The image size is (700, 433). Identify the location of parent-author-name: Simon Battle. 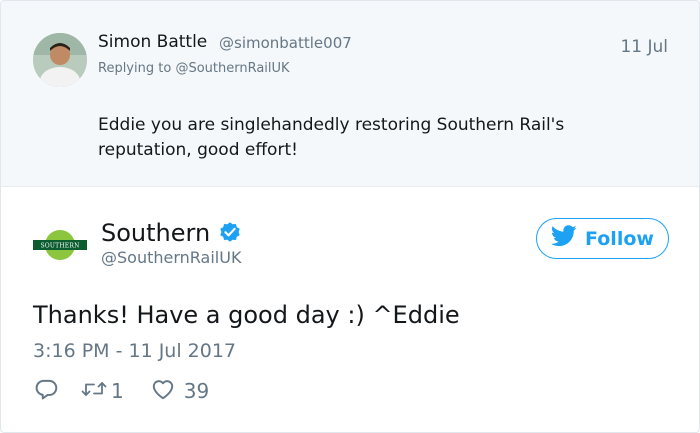
(152, 42).